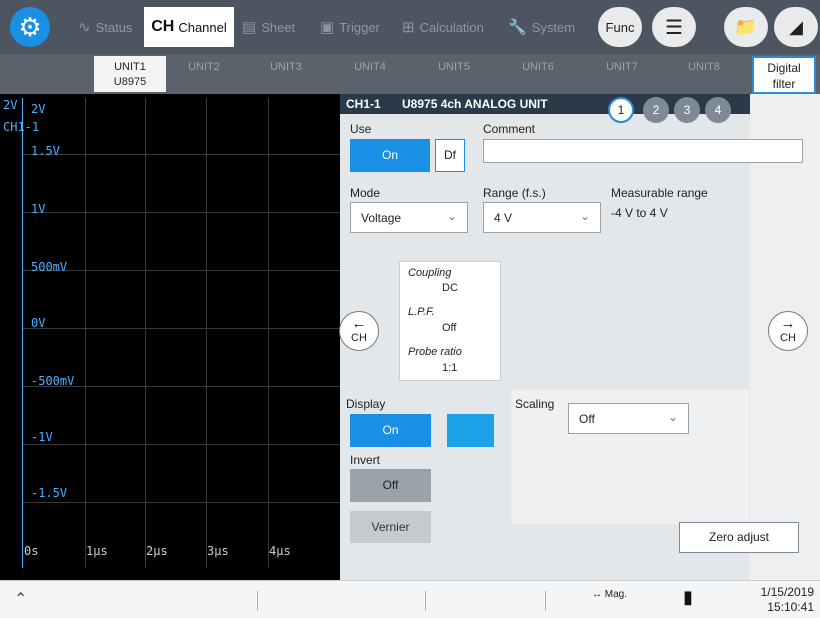 Image resolution: width=820 pixels, height=618 pixels. Describe the element at coordinates (535, 404) in the screenshot. I see `scaling-label: Scaling` at that location.